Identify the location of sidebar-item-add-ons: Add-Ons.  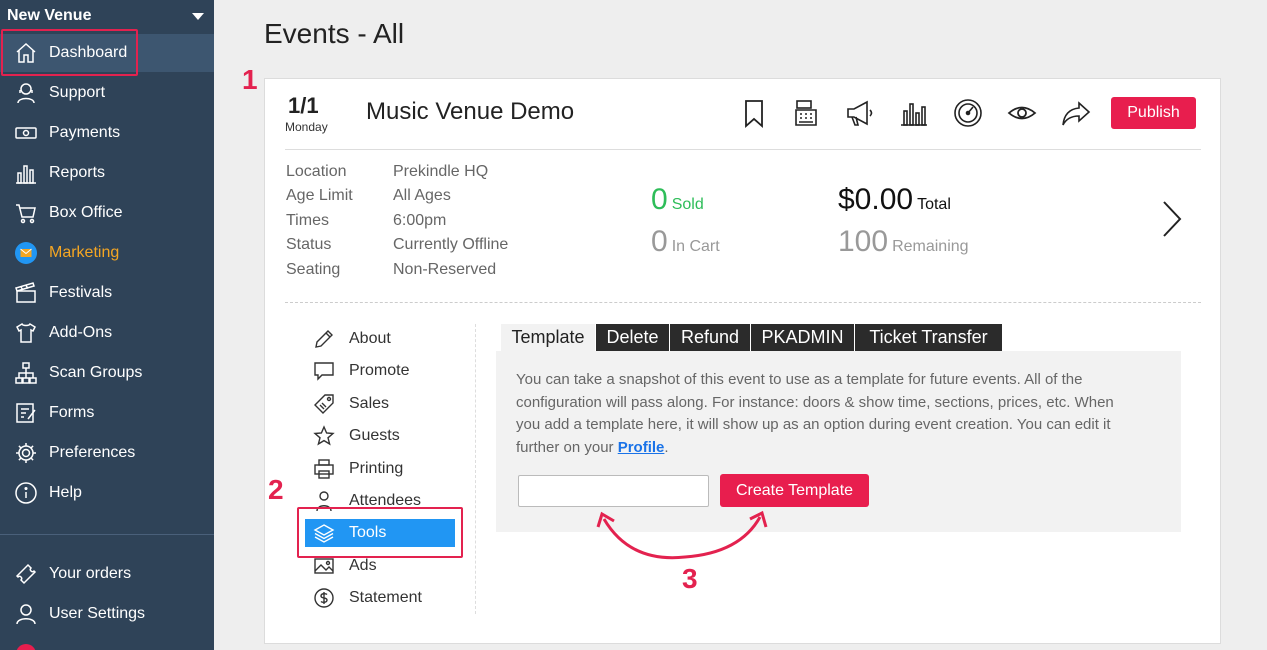
(107, 333).